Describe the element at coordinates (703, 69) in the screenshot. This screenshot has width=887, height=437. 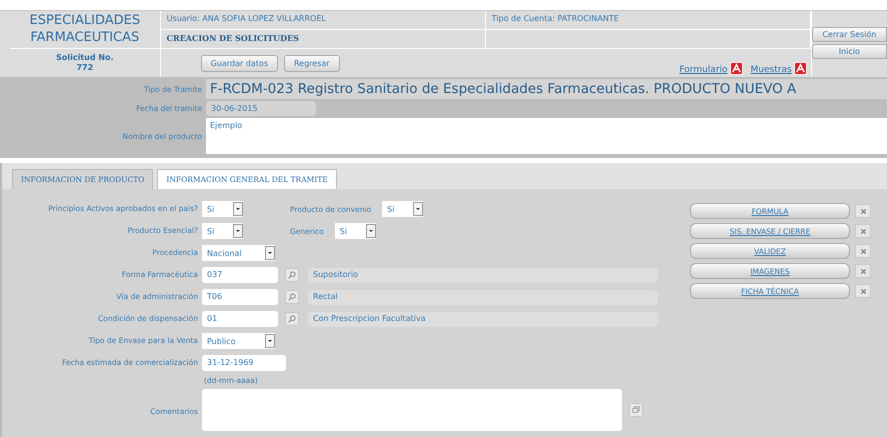
I see `document-link: Formulario` at that location.